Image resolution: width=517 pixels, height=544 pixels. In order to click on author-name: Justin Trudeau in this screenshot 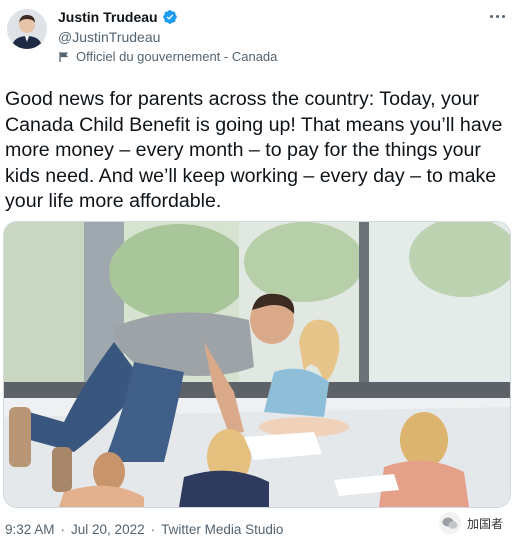, I will do `click(108, 17)`.